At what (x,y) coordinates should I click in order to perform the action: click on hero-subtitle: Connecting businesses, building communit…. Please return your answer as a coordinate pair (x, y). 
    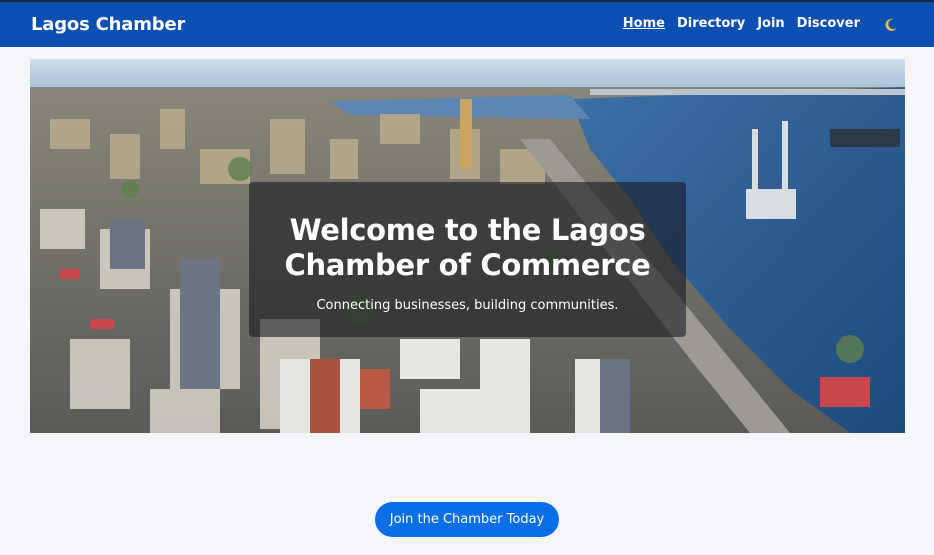
    Looking at the image, I should click on (467, 305).